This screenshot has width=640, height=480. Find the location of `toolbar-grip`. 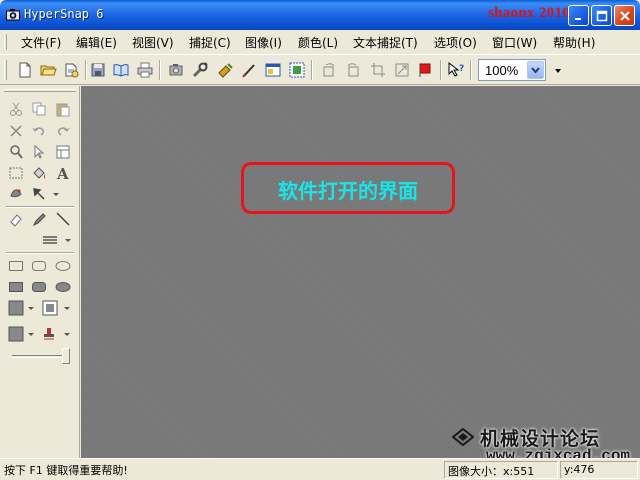

toolbar-grip is located at coordinates (5, 70).